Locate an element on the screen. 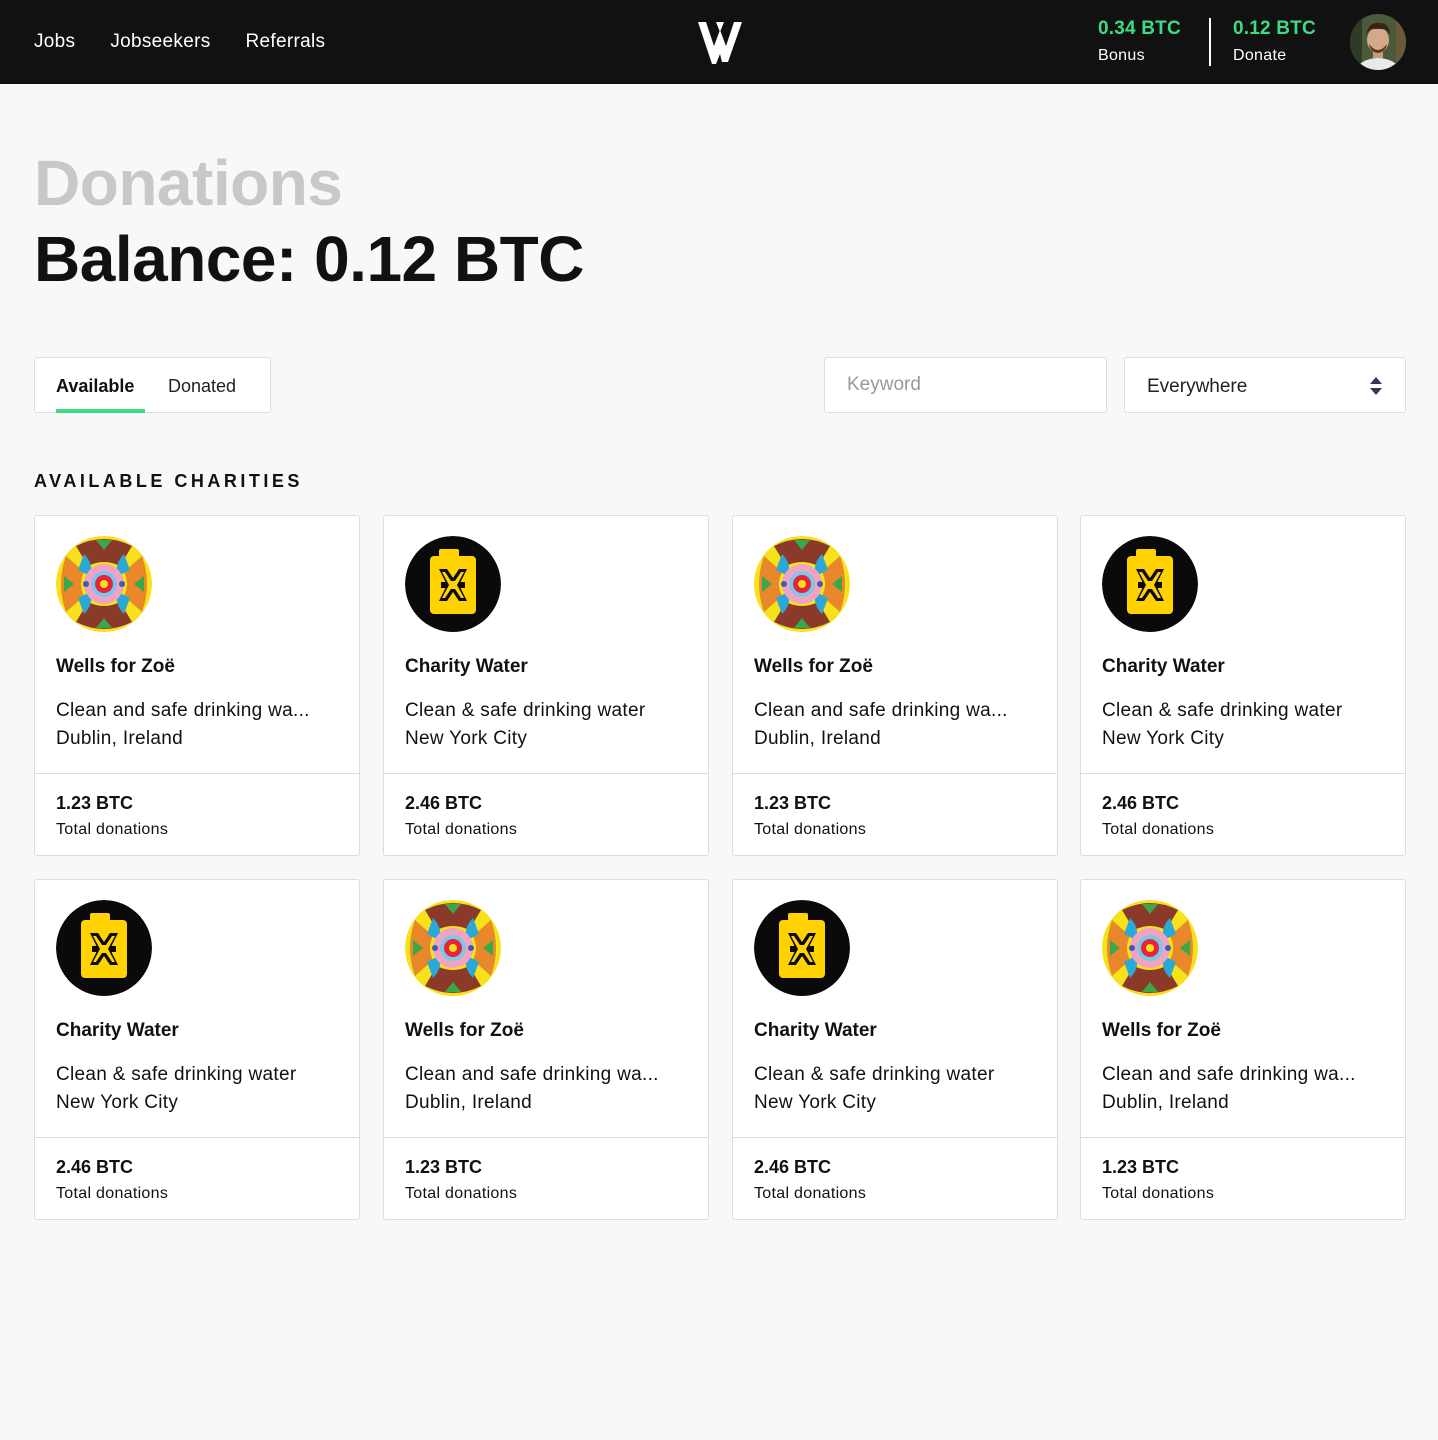 This screenshot has height=1440, width=1438. bonus-label: Bonus is located at coordinates (1121, 55).